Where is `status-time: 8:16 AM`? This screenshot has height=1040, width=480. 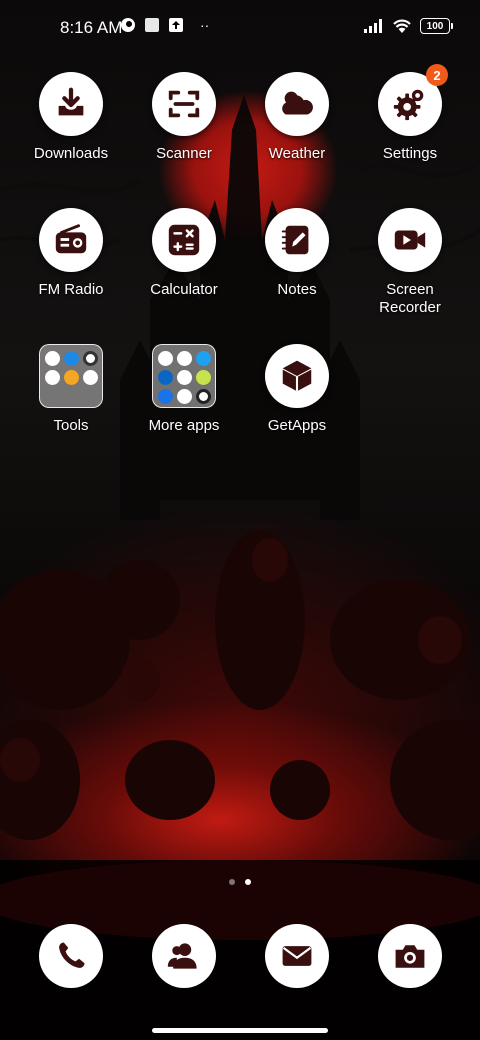 status-time: 8:16 AM is located at coordinates (91, 27).